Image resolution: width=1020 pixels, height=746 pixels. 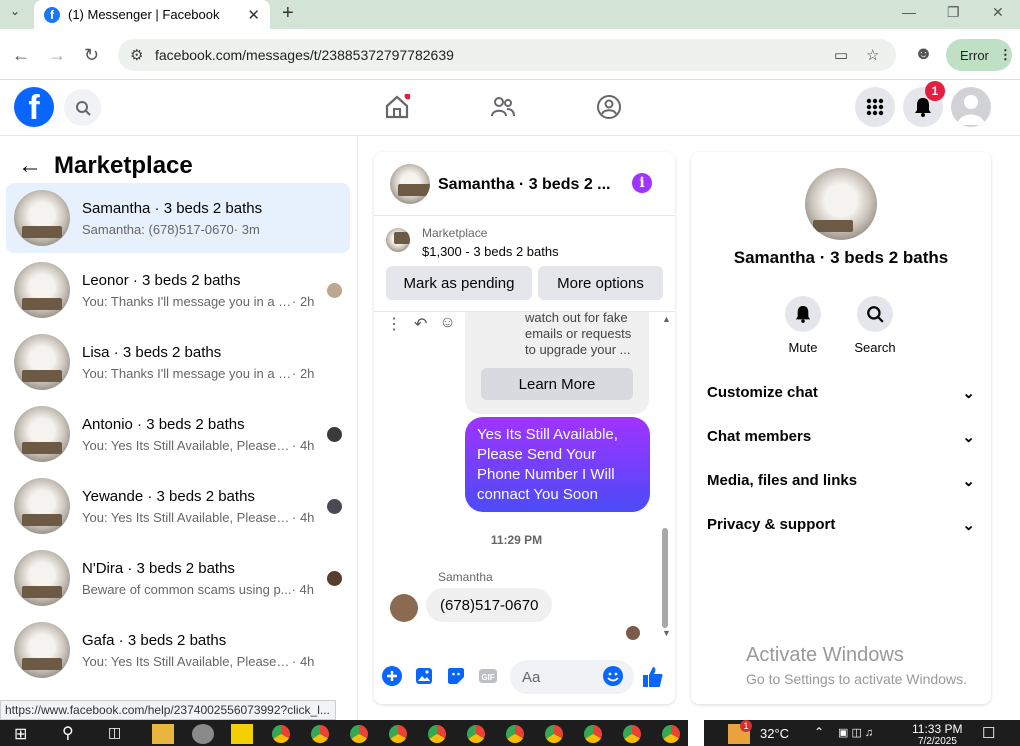 I want to click on emoji-icon, so click(x=613, y=678).